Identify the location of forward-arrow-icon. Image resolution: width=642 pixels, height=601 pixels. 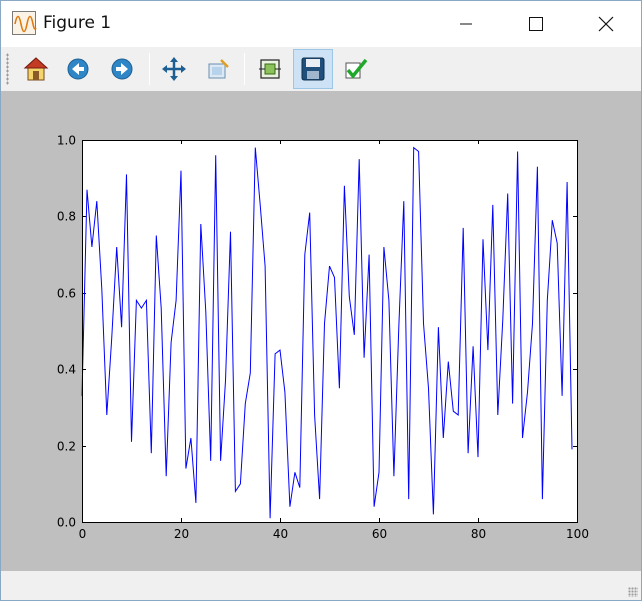
(122, 69).